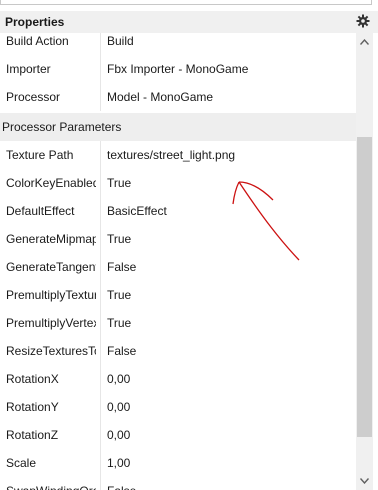 The width and height of the screenshot is (378, 490). Describe the element at coordinates (28, 69) in the screenshot. I see `property-name: Importer` at that location.